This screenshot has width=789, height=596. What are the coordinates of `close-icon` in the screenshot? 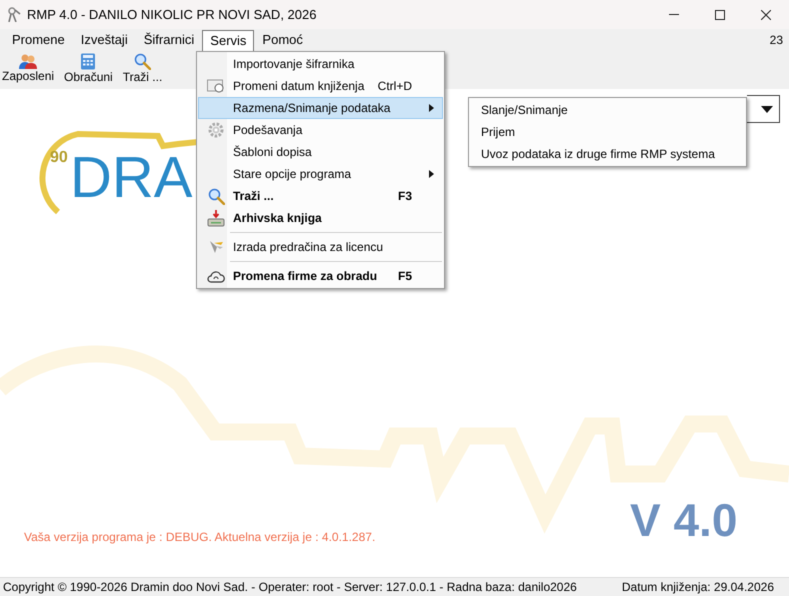 It's located at (766, 15).